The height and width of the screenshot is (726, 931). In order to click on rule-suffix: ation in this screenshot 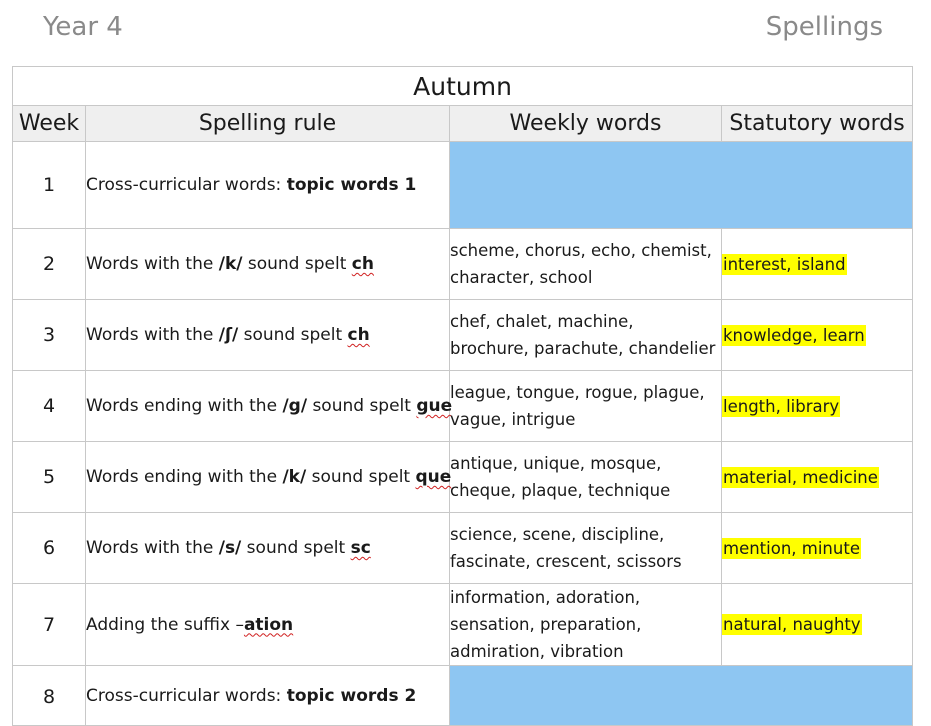, I will do `click(268, 624)`.